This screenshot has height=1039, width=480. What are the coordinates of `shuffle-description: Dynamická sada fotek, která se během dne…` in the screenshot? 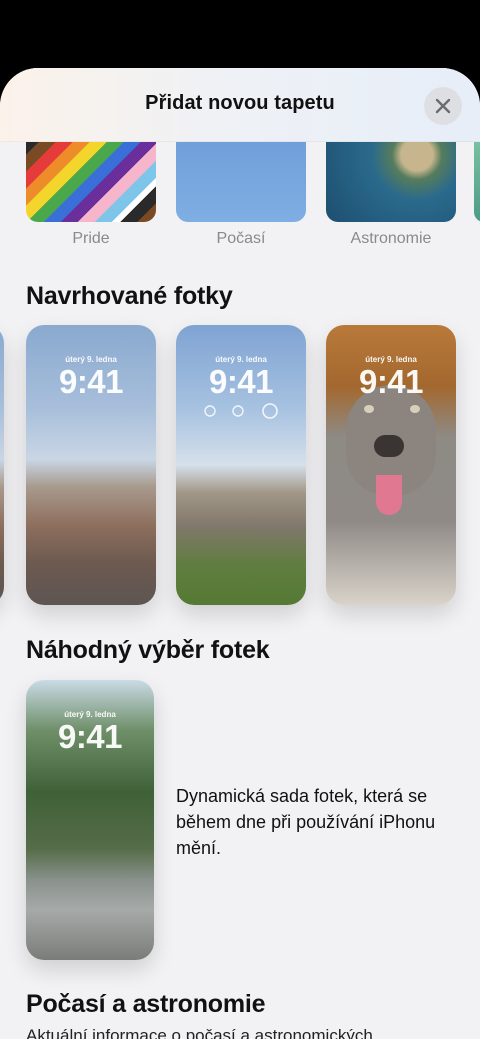 It's located at (306, 822).